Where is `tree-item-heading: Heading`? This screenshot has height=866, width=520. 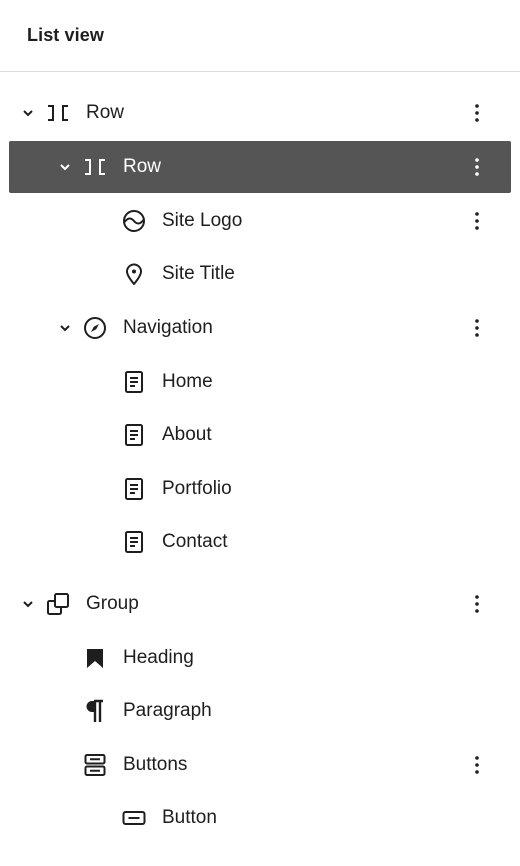
tree-item-heading: Heading is located at coordinates (260, 658).